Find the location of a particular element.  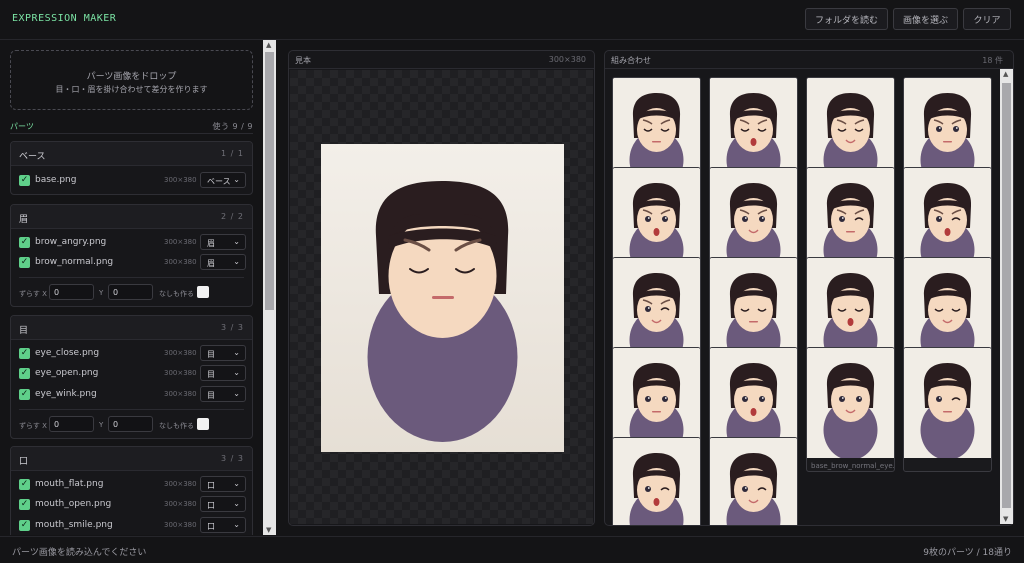

combinations-scrollbar: ▲ ▼ is located at coordinates (1006, 296).